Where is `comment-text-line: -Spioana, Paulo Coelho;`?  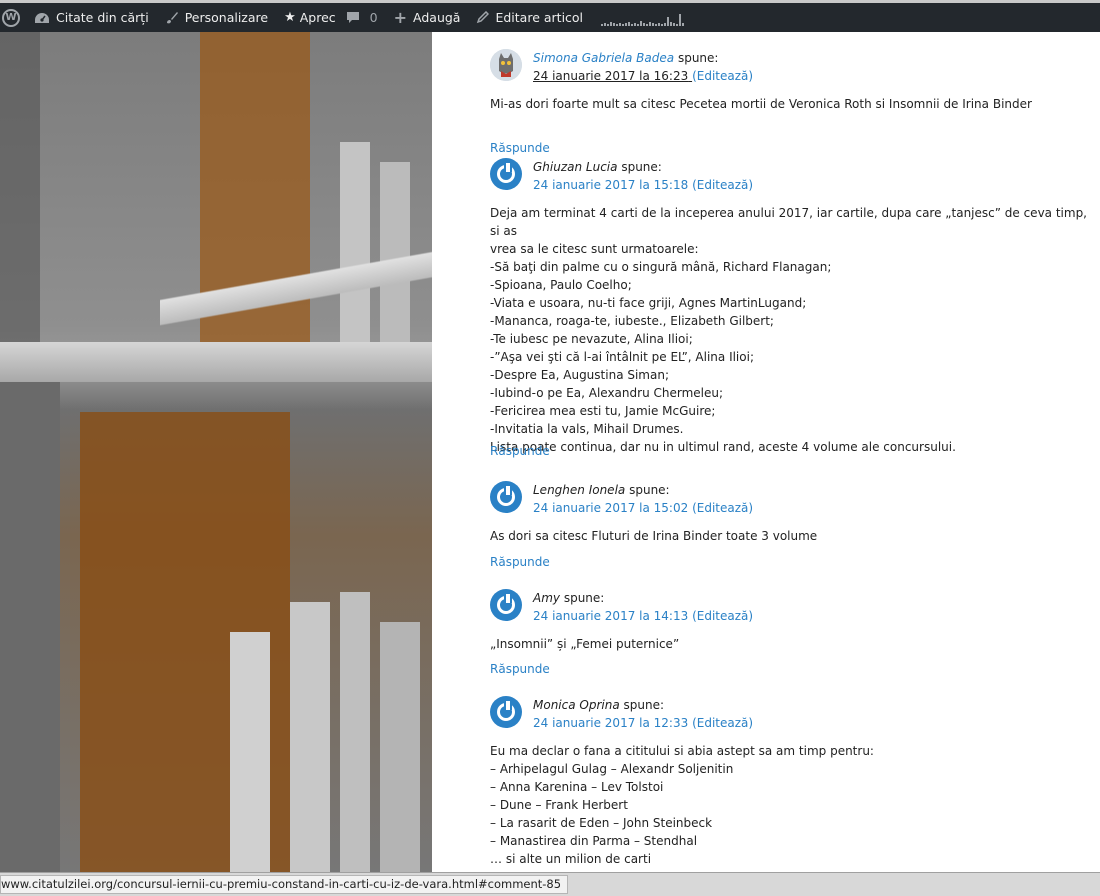 comment-text-line: -Spioana, Paulo Coelho; is located at coordinates (561, 285).